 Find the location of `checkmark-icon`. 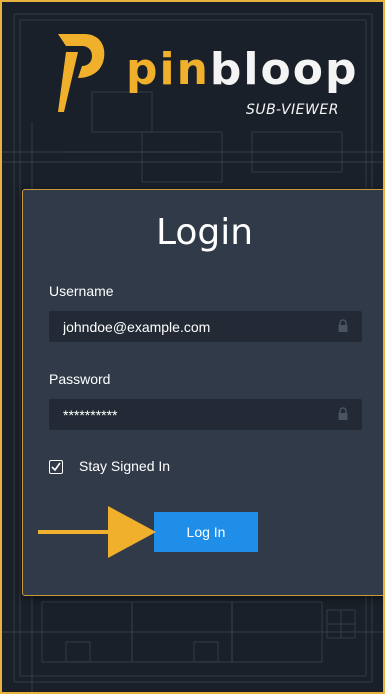

checkmark-icon is located at coordinates (56, 467).